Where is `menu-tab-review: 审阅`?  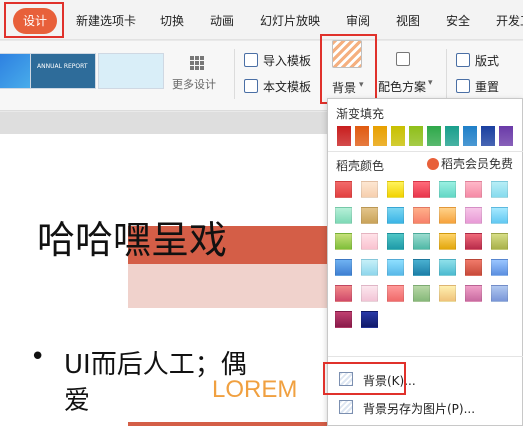
menu-tab-review: 审阅 is located at coordinates (358, 21).